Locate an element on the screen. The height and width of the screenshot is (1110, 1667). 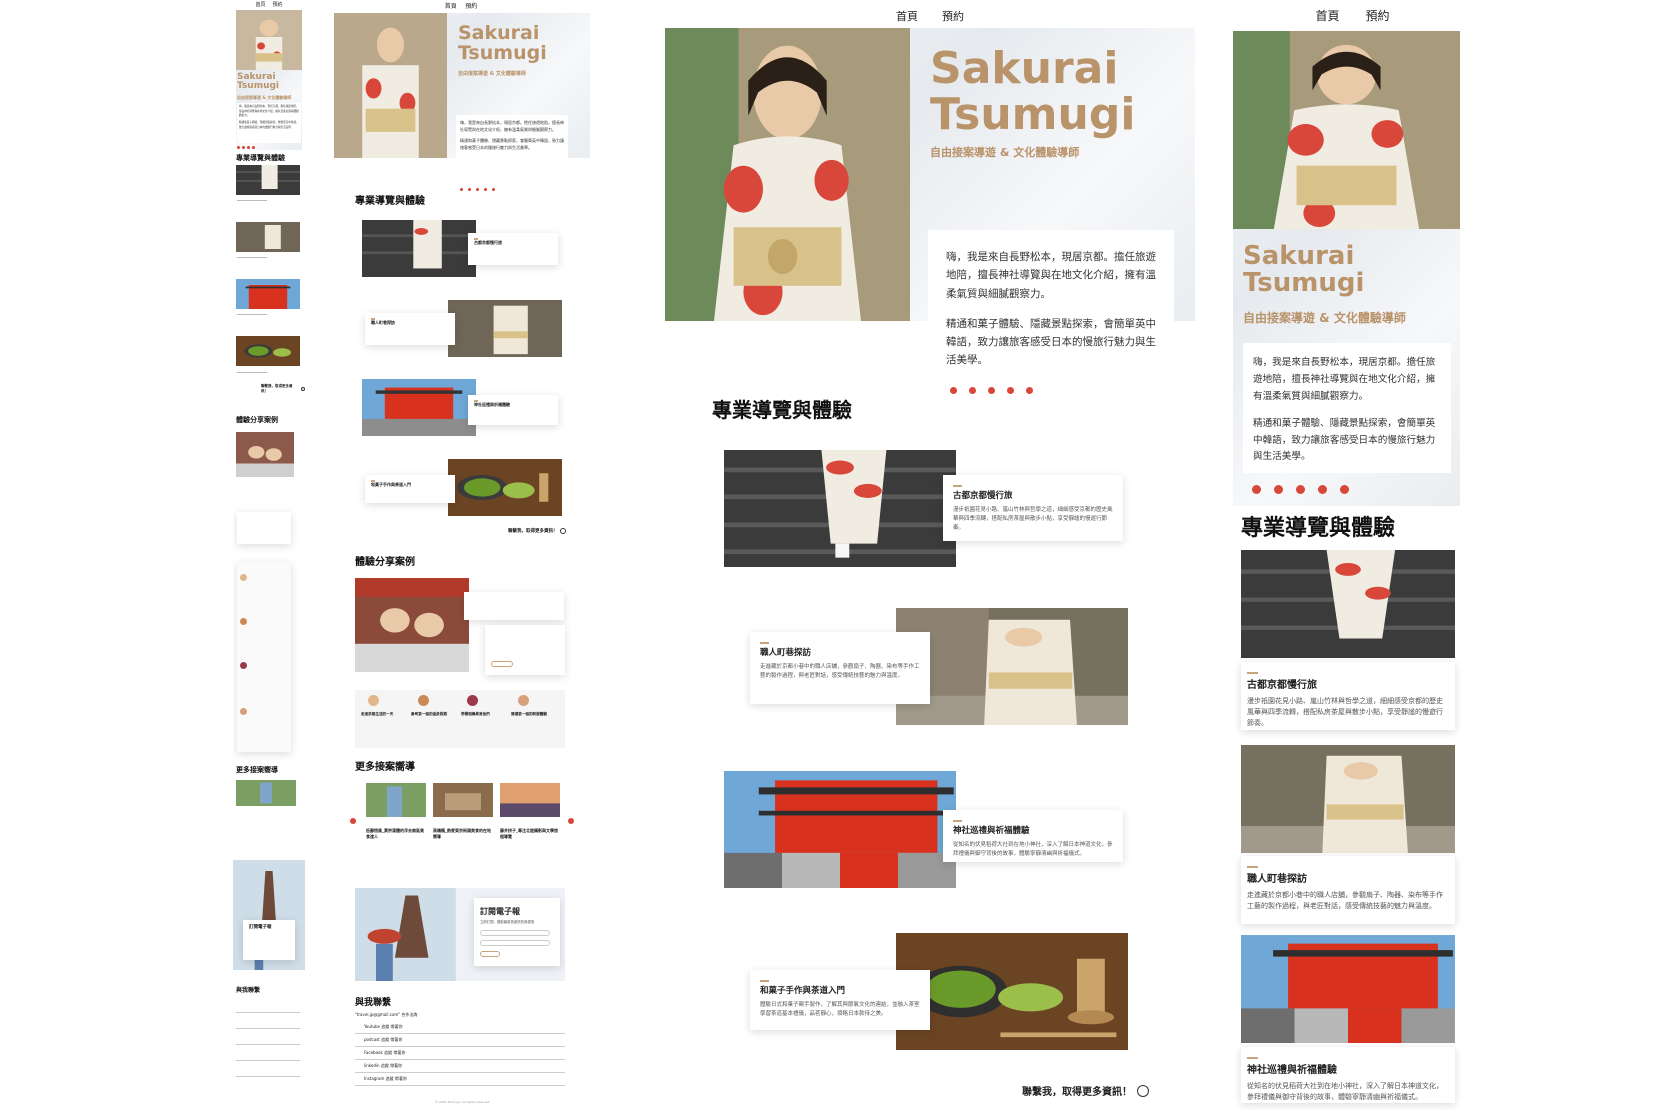
read-more-button is located at coordinates (502, 664).